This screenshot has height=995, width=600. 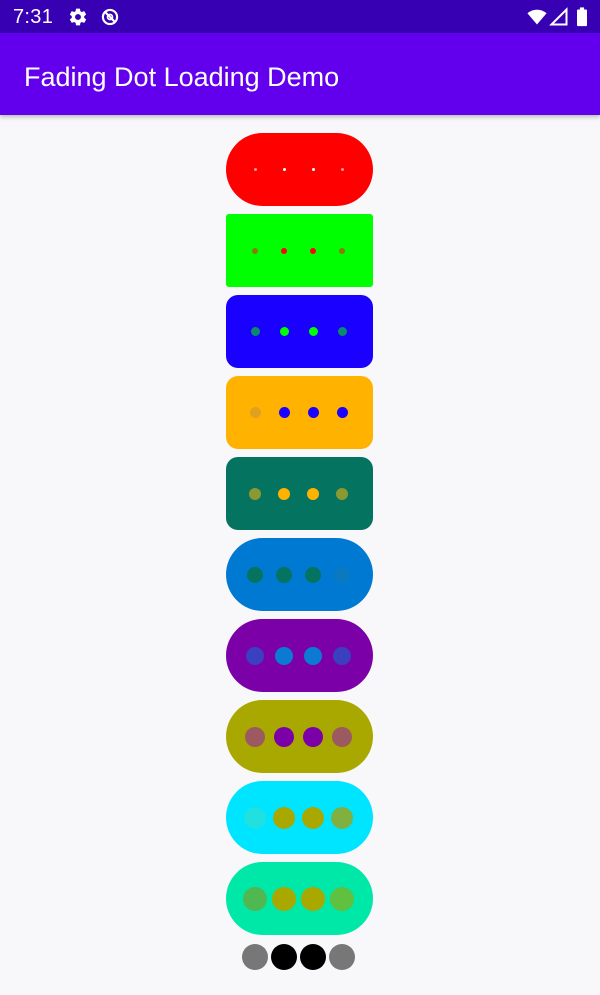 What do you see at coordinates (299, 412) in the screenshot?
I see `loader-amber` at bounding box center [299, 412].